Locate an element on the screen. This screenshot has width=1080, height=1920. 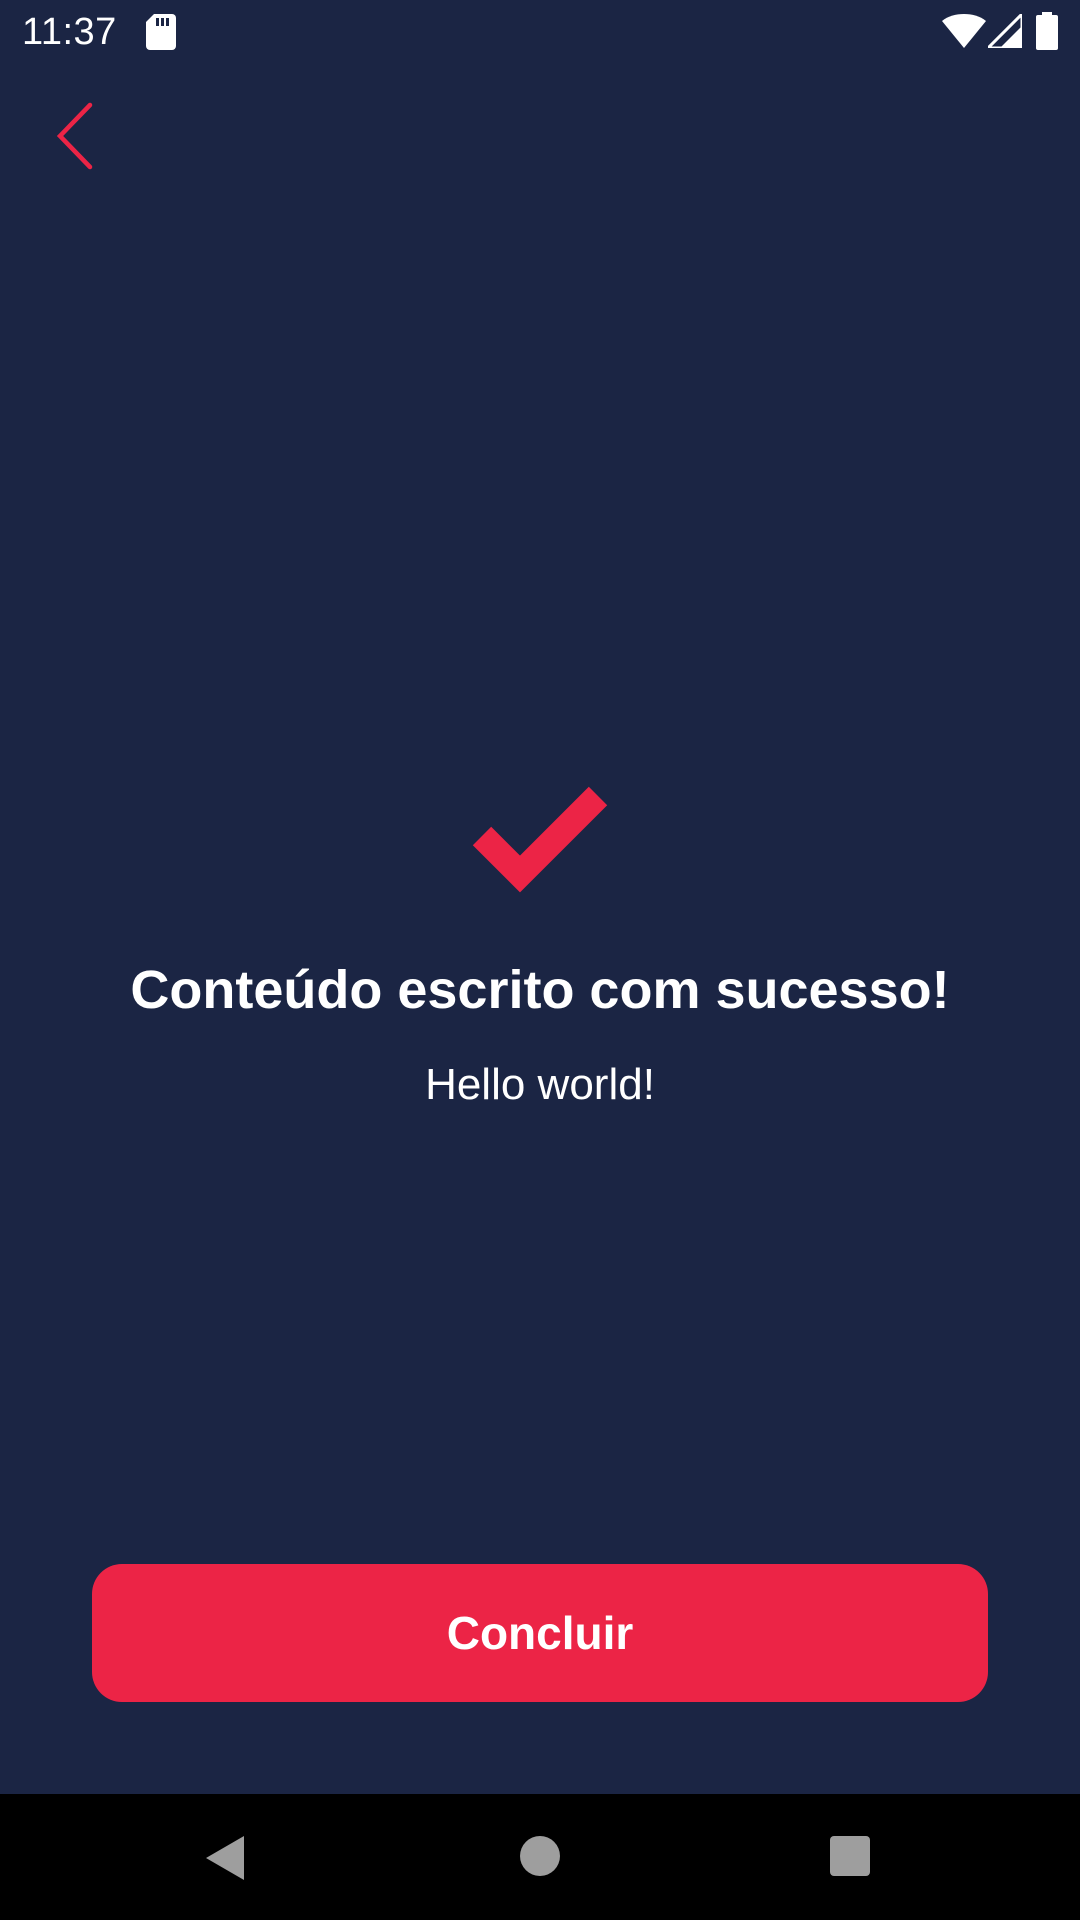
recents-square-icon is located at coordinates (850, 1856).